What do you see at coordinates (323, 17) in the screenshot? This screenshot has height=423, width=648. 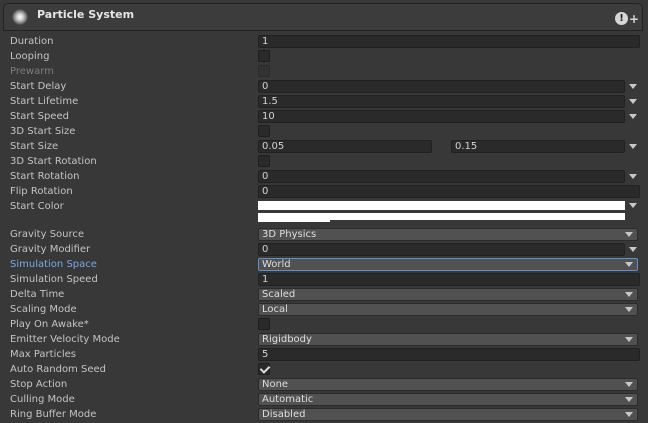 I see `component-header: Particle System ! +` at bounding box center [323, 17].